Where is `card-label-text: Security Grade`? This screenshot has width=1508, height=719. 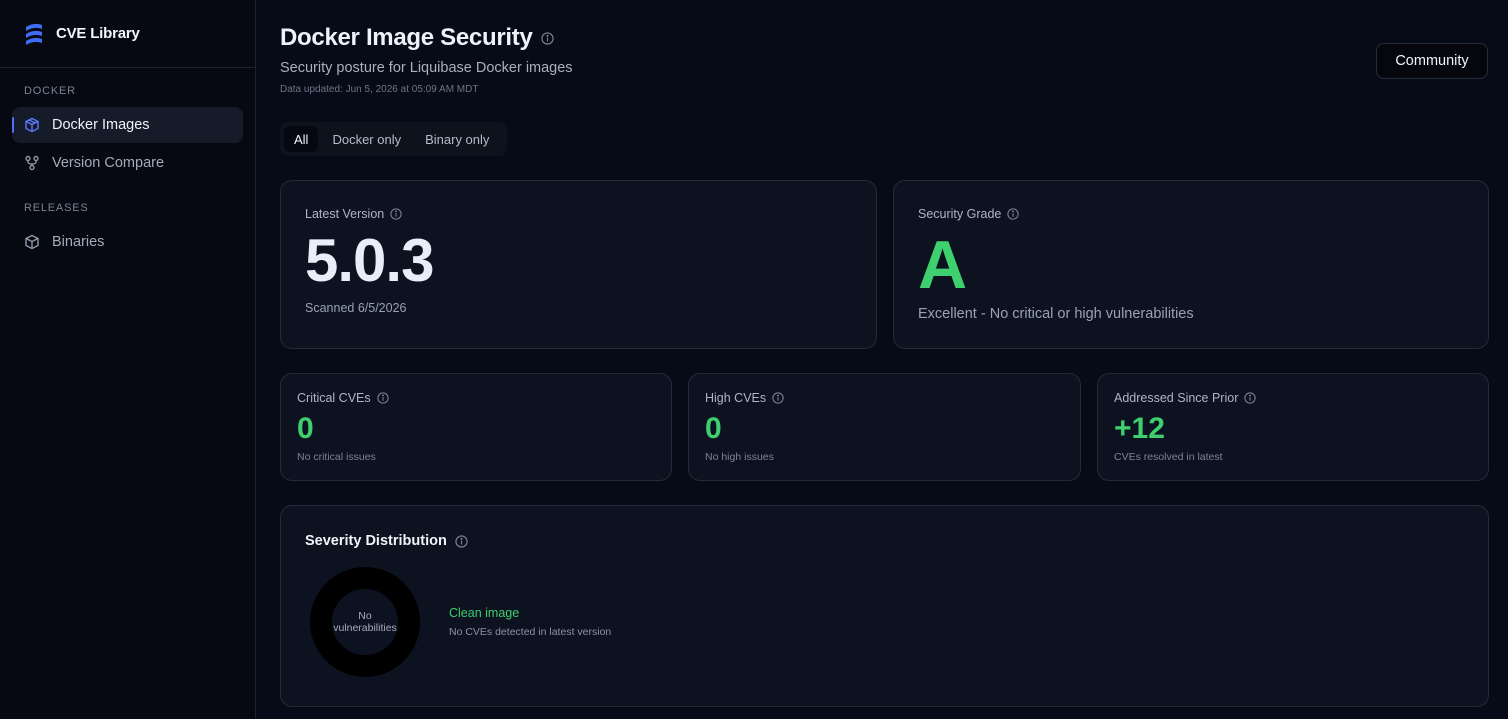 card-label-text: Security Grade is located at coordinates (960, 214).